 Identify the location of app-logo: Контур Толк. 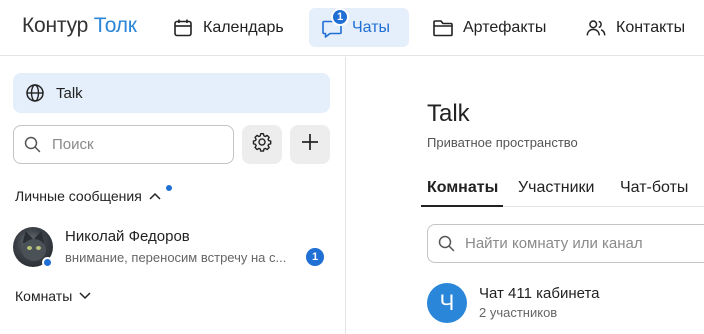
(79, 26).